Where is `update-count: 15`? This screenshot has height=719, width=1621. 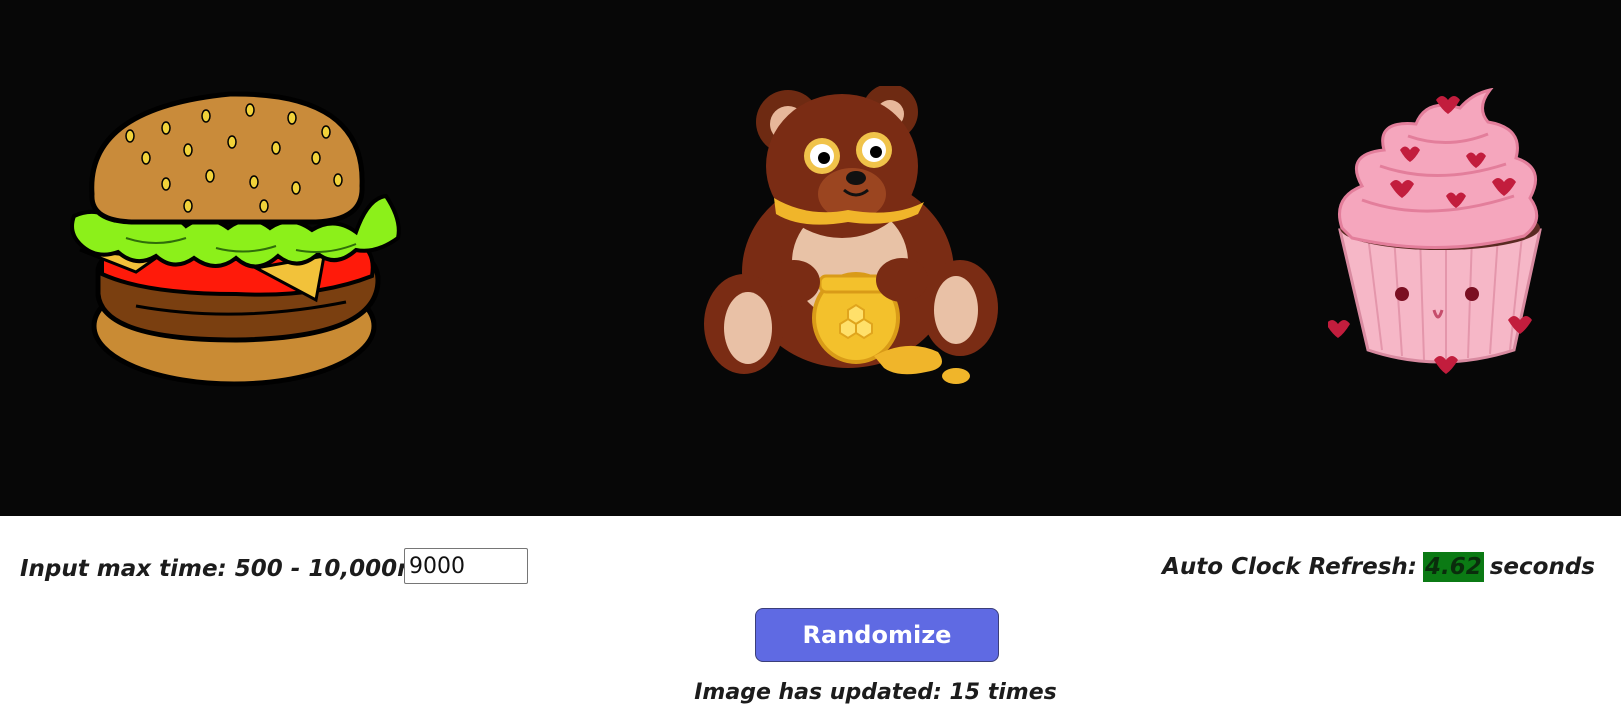 update-count: 15 is located at coordinates (965, 692).